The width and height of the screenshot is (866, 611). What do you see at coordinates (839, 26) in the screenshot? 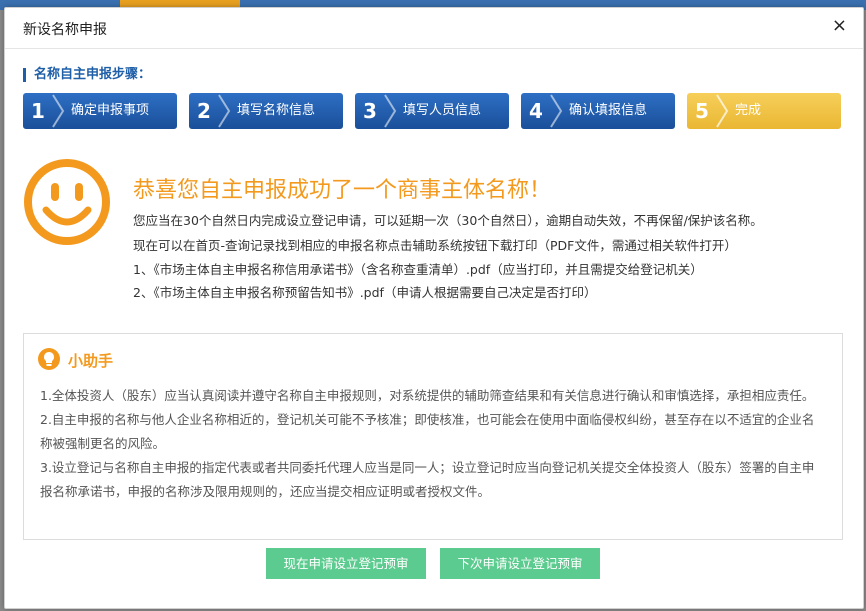
I see `close-icon: ×` at bounding box center [839, 26].